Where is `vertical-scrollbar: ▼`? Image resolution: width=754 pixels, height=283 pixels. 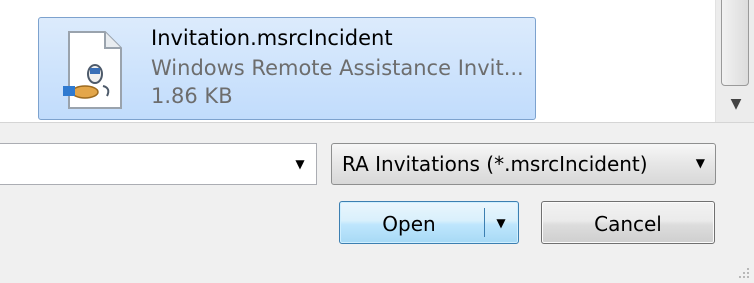 vertical-scrollbar: ▼ is located at coordinates (734, 61).